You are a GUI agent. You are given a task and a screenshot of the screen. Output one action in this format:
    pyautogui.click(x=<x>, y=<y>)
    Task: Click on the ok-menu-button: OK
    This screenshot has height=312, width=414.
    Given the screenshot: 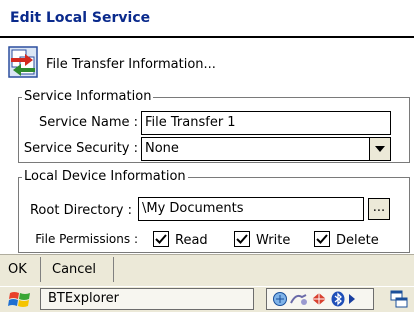 What is the action you would take?
    pyautogui.click(x=17, y=269)
    